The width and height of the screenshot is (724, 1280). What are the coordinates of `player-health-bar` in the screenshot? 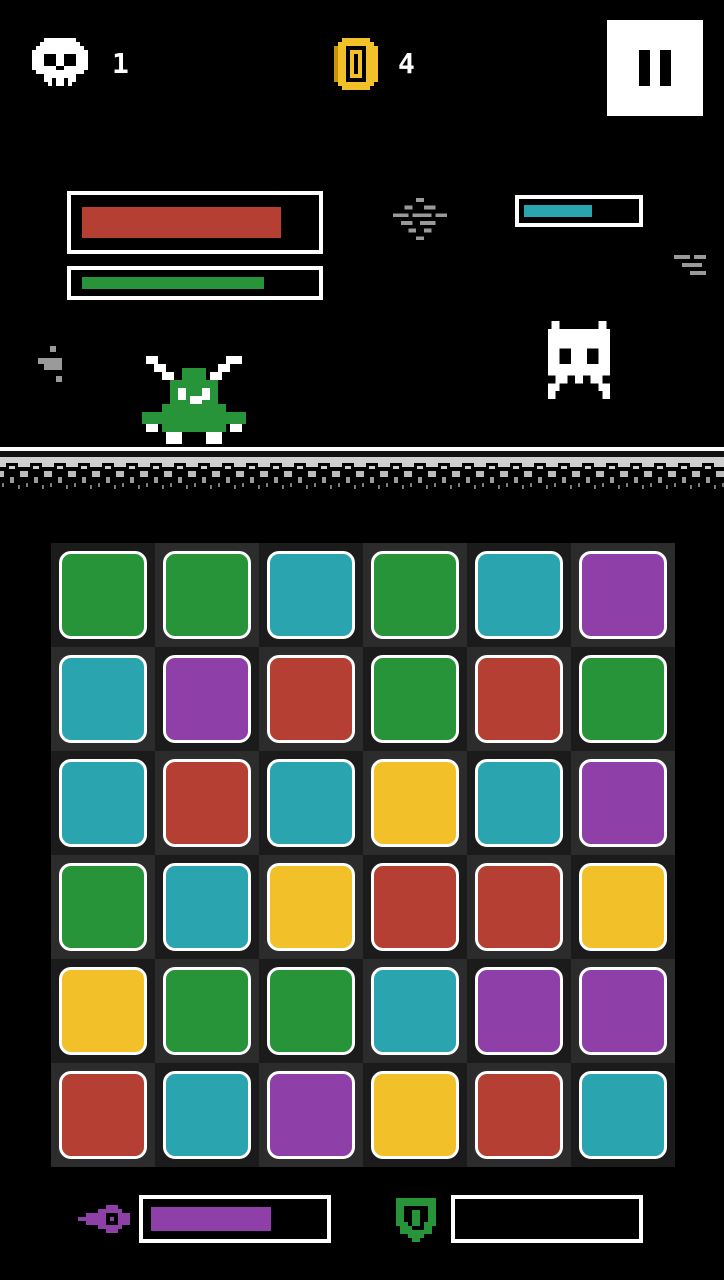 It's located at (195, 222).